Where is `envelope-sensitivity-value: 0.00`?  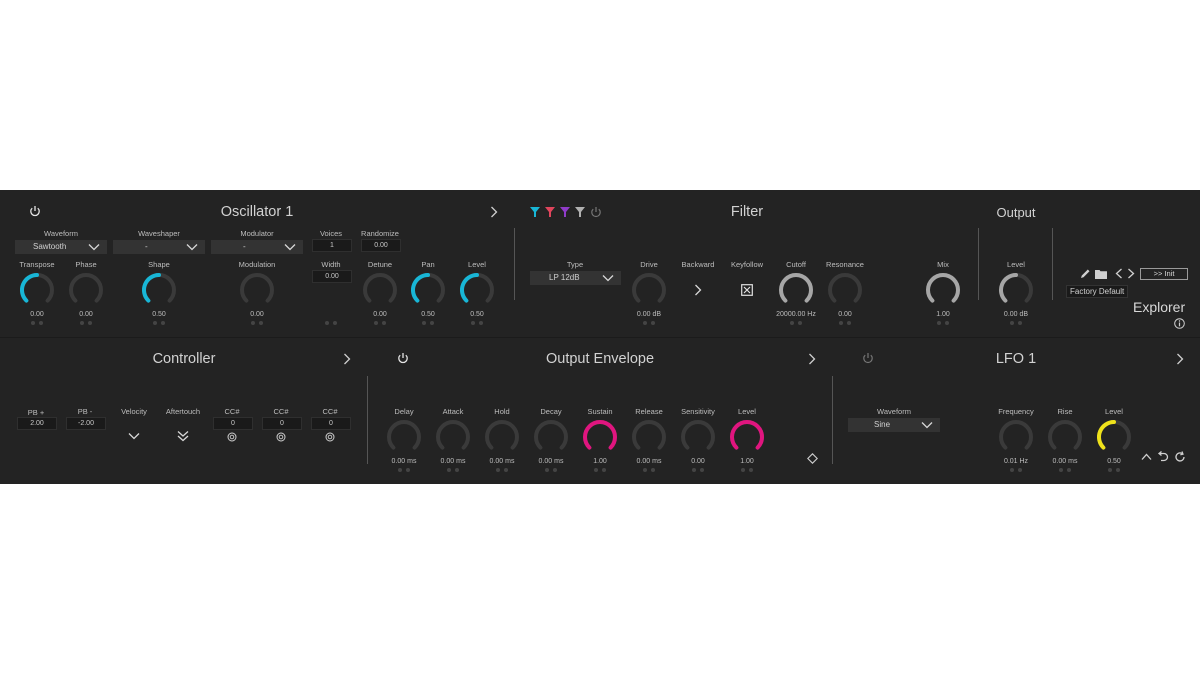
envelope-sensitivity-value: 0.00 is located at coordinates (698, 461).